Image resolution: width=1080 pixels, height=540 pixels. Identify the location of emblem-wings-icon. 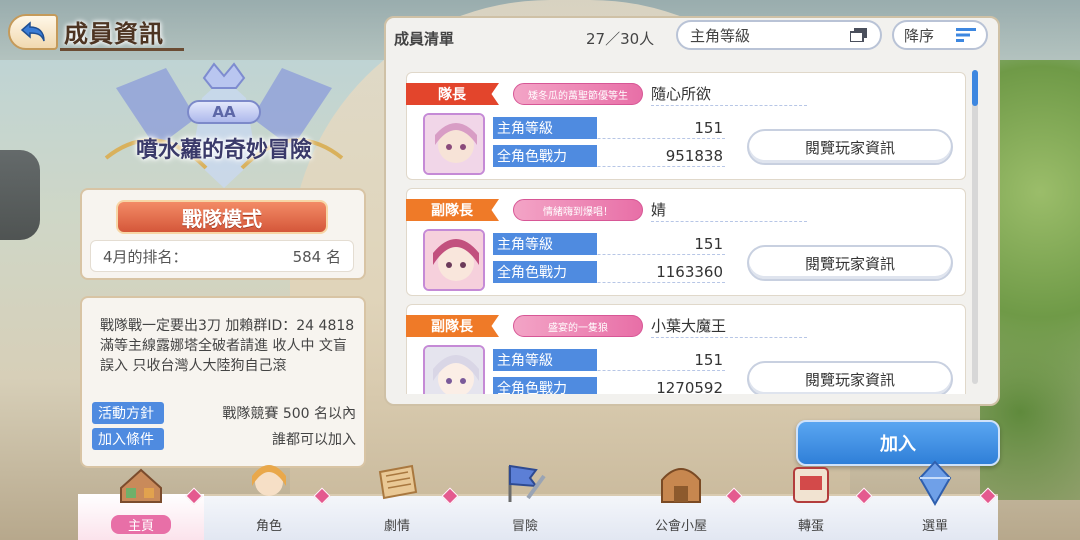
(224, 125).